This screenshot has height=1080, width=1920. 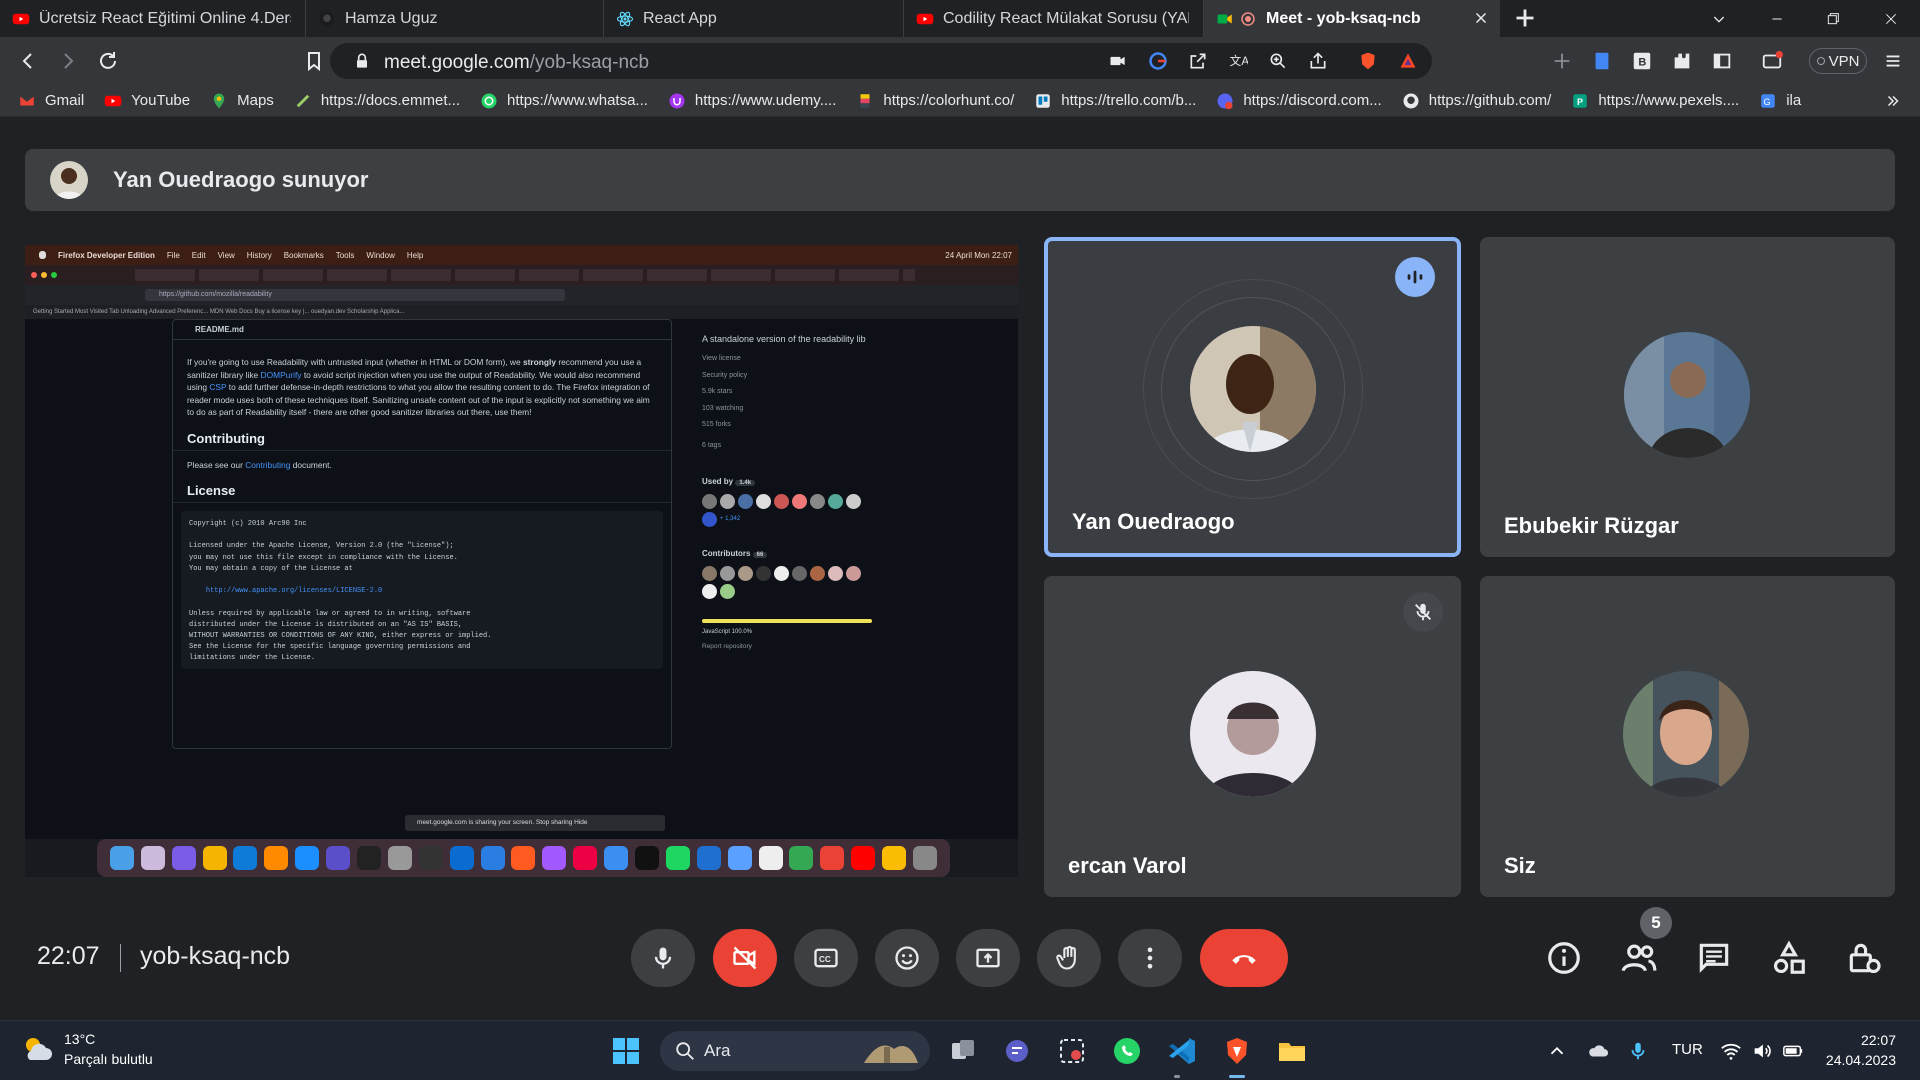 I want to click on extension-docs-icon, so click(x=1602, y=61).